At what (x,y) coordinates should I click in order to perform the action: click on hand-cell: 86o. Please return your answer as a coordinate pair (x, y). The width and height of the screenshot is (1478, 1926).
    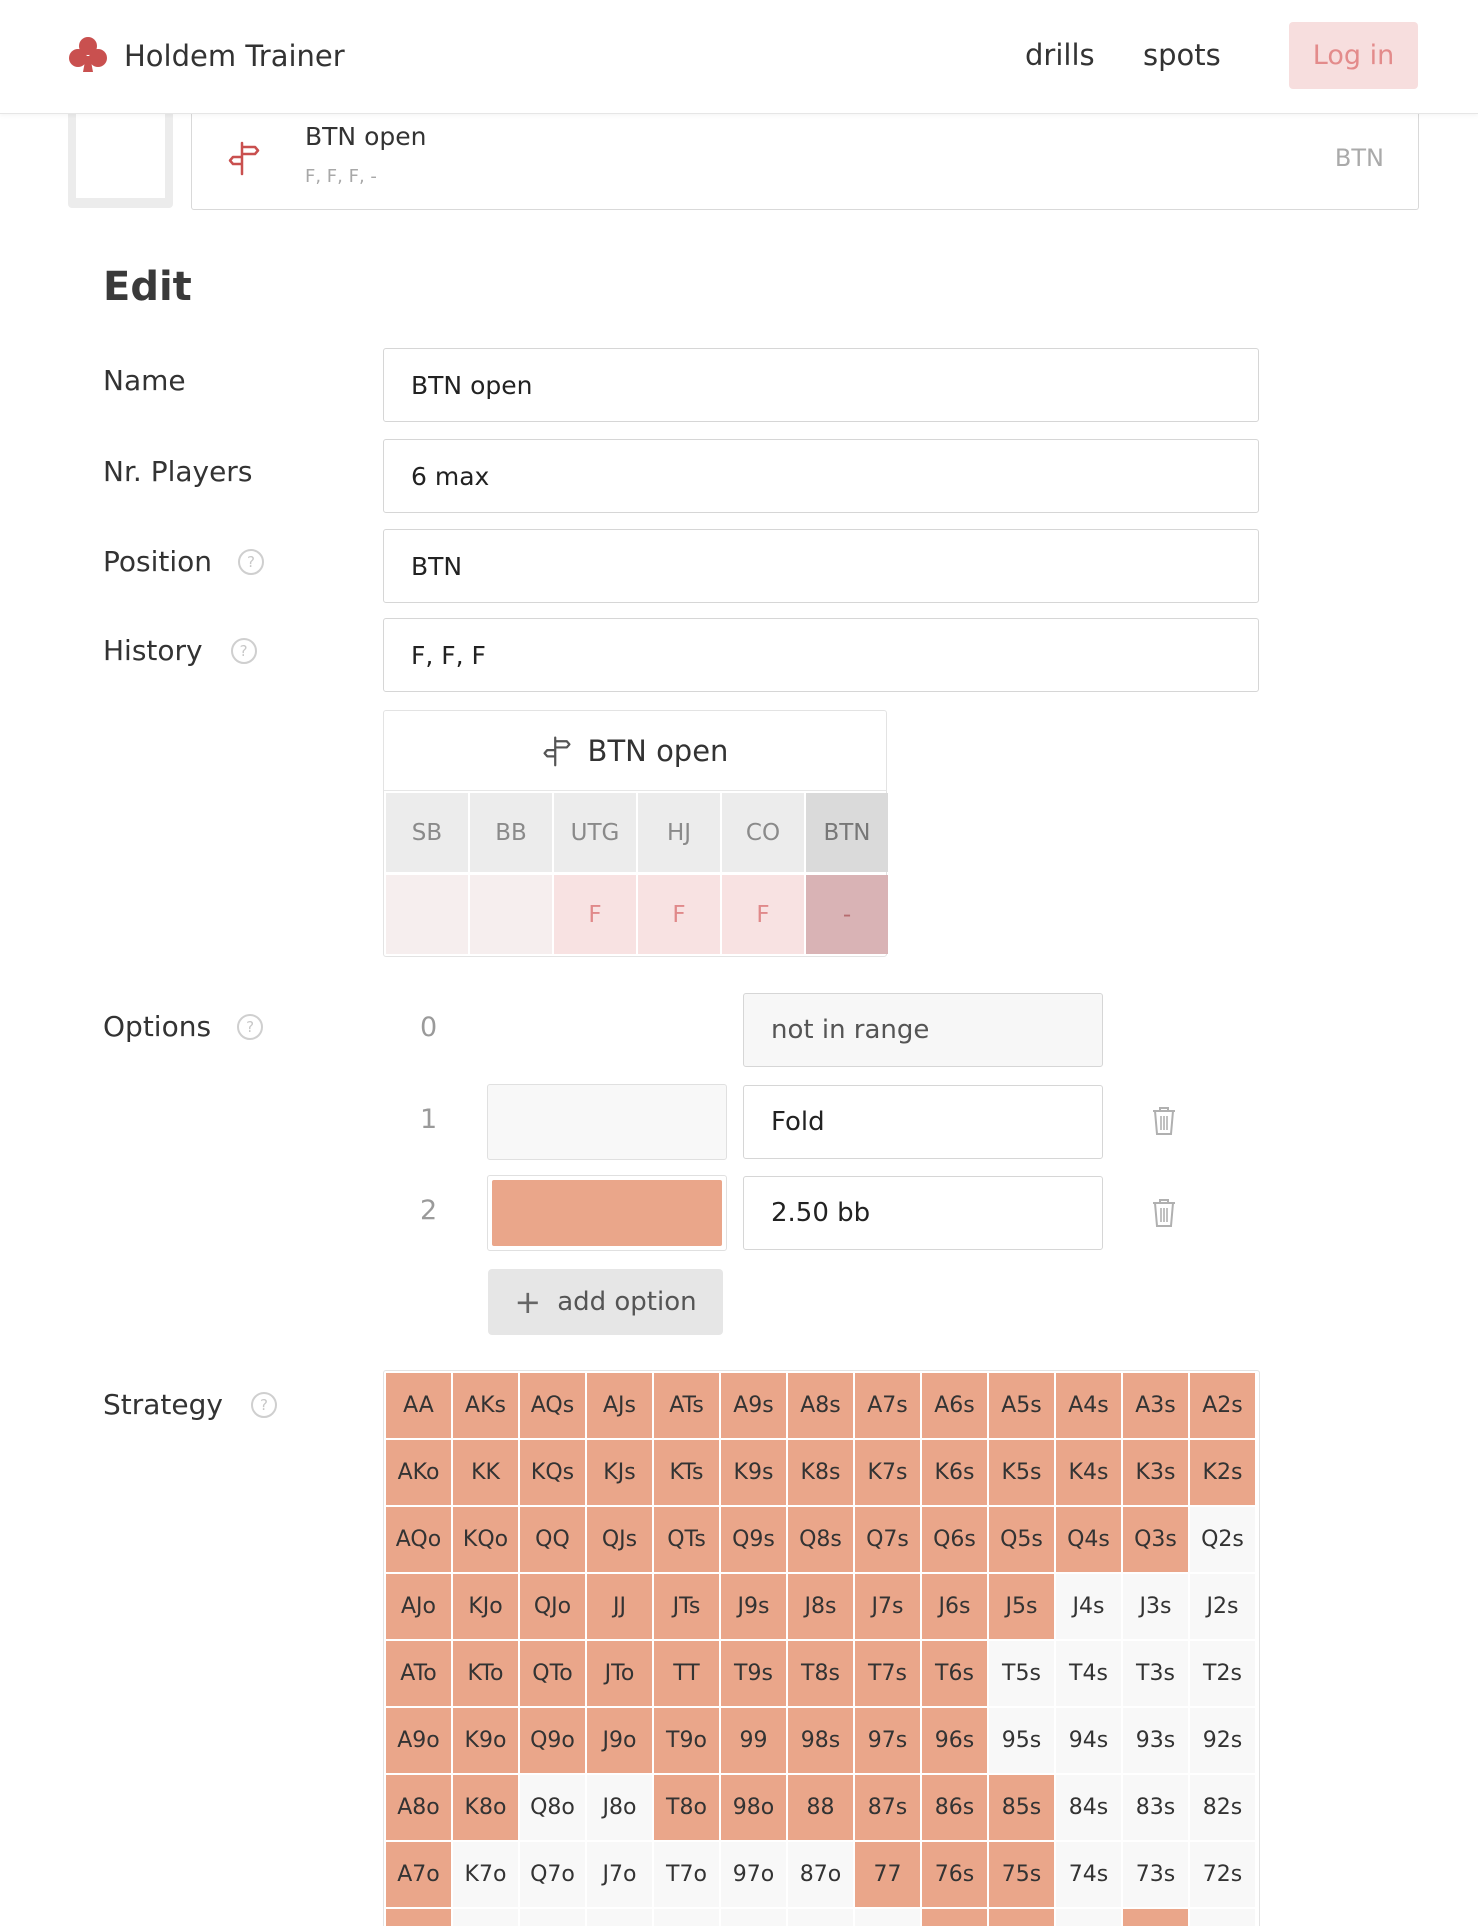
    Looking at the image, I should click on (820, 1917).